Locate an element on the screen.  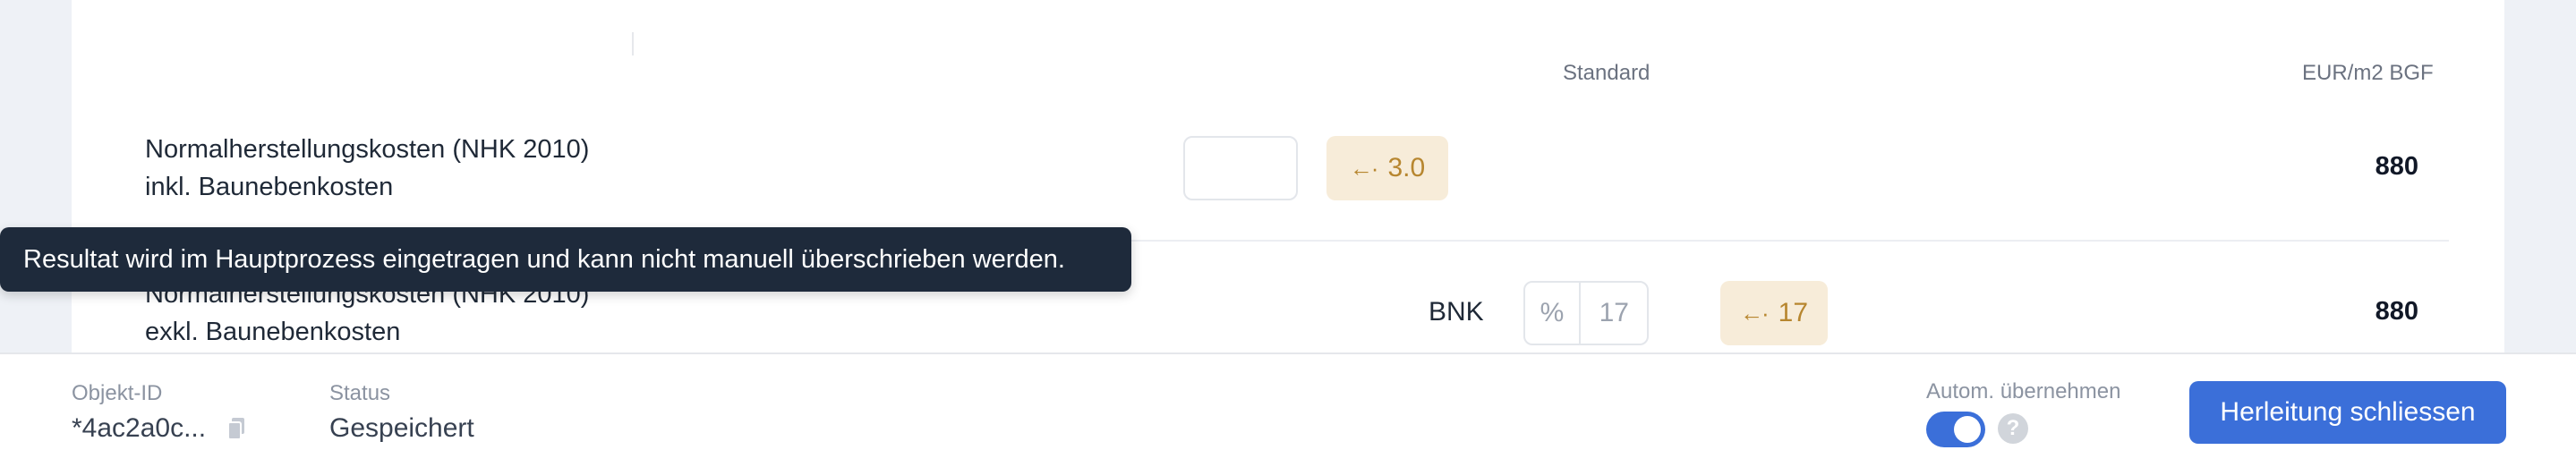
nhk-inkl-suggestion-button: ←· 3.0 is located at coordinates (1387, 168).